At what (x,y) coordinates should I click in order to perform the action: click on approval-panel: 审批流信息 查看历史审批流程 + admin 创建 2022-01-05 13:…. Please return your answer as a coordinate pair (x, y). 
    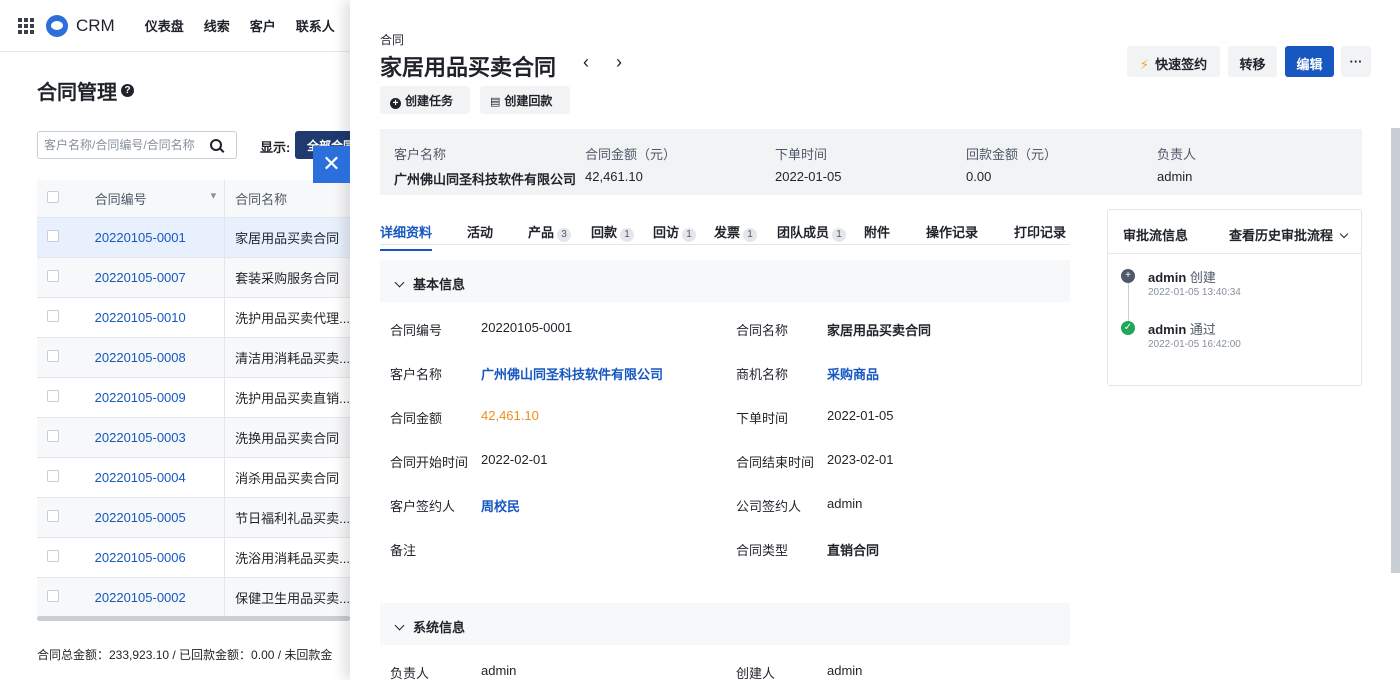
    Looking at the image, I should click on (1234, 297).